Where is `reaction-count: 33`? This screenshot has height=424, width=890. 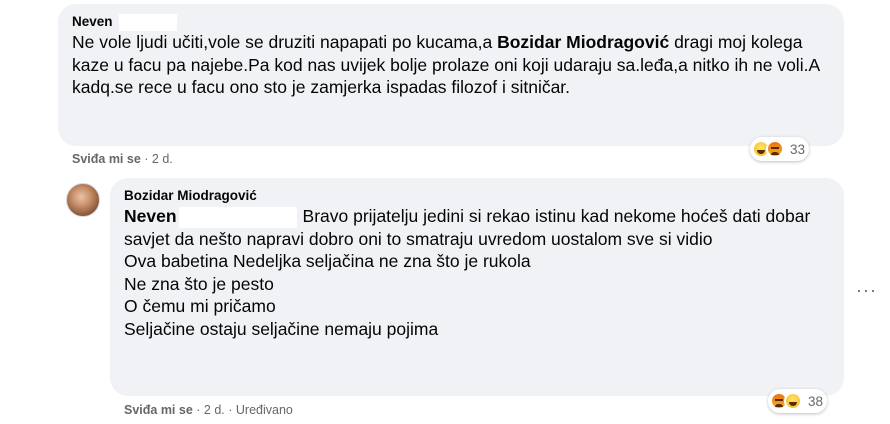 reaction-count: 33 is located at coordinates (798, 149).